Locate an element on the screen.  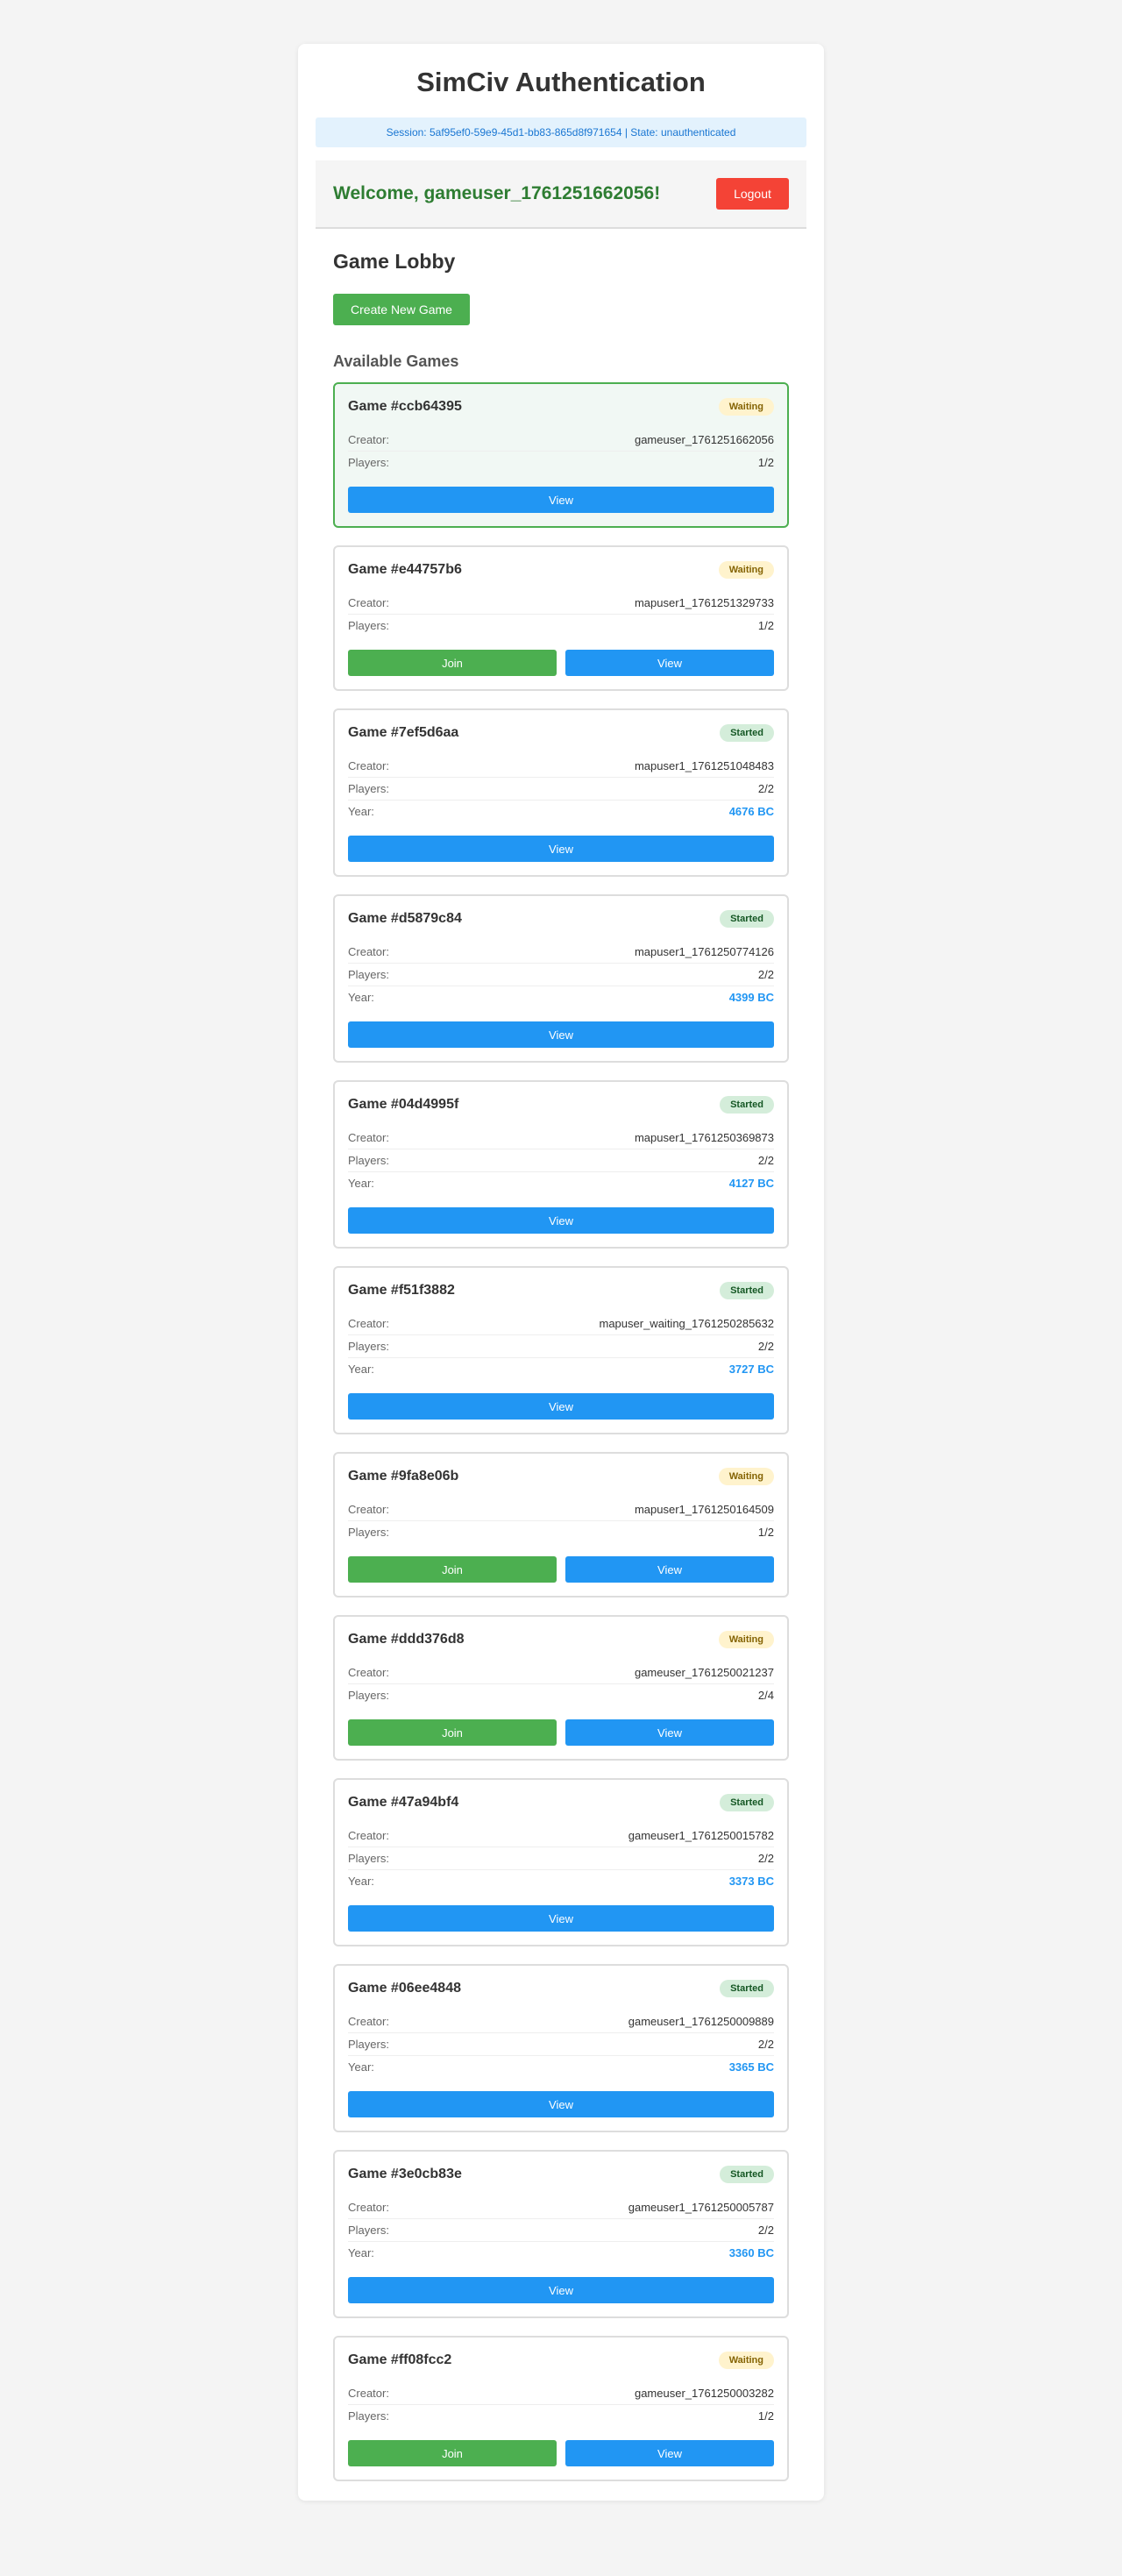
creator-row: Creator: mapuser1_1761251048483 is located at coordinates (561, 766).